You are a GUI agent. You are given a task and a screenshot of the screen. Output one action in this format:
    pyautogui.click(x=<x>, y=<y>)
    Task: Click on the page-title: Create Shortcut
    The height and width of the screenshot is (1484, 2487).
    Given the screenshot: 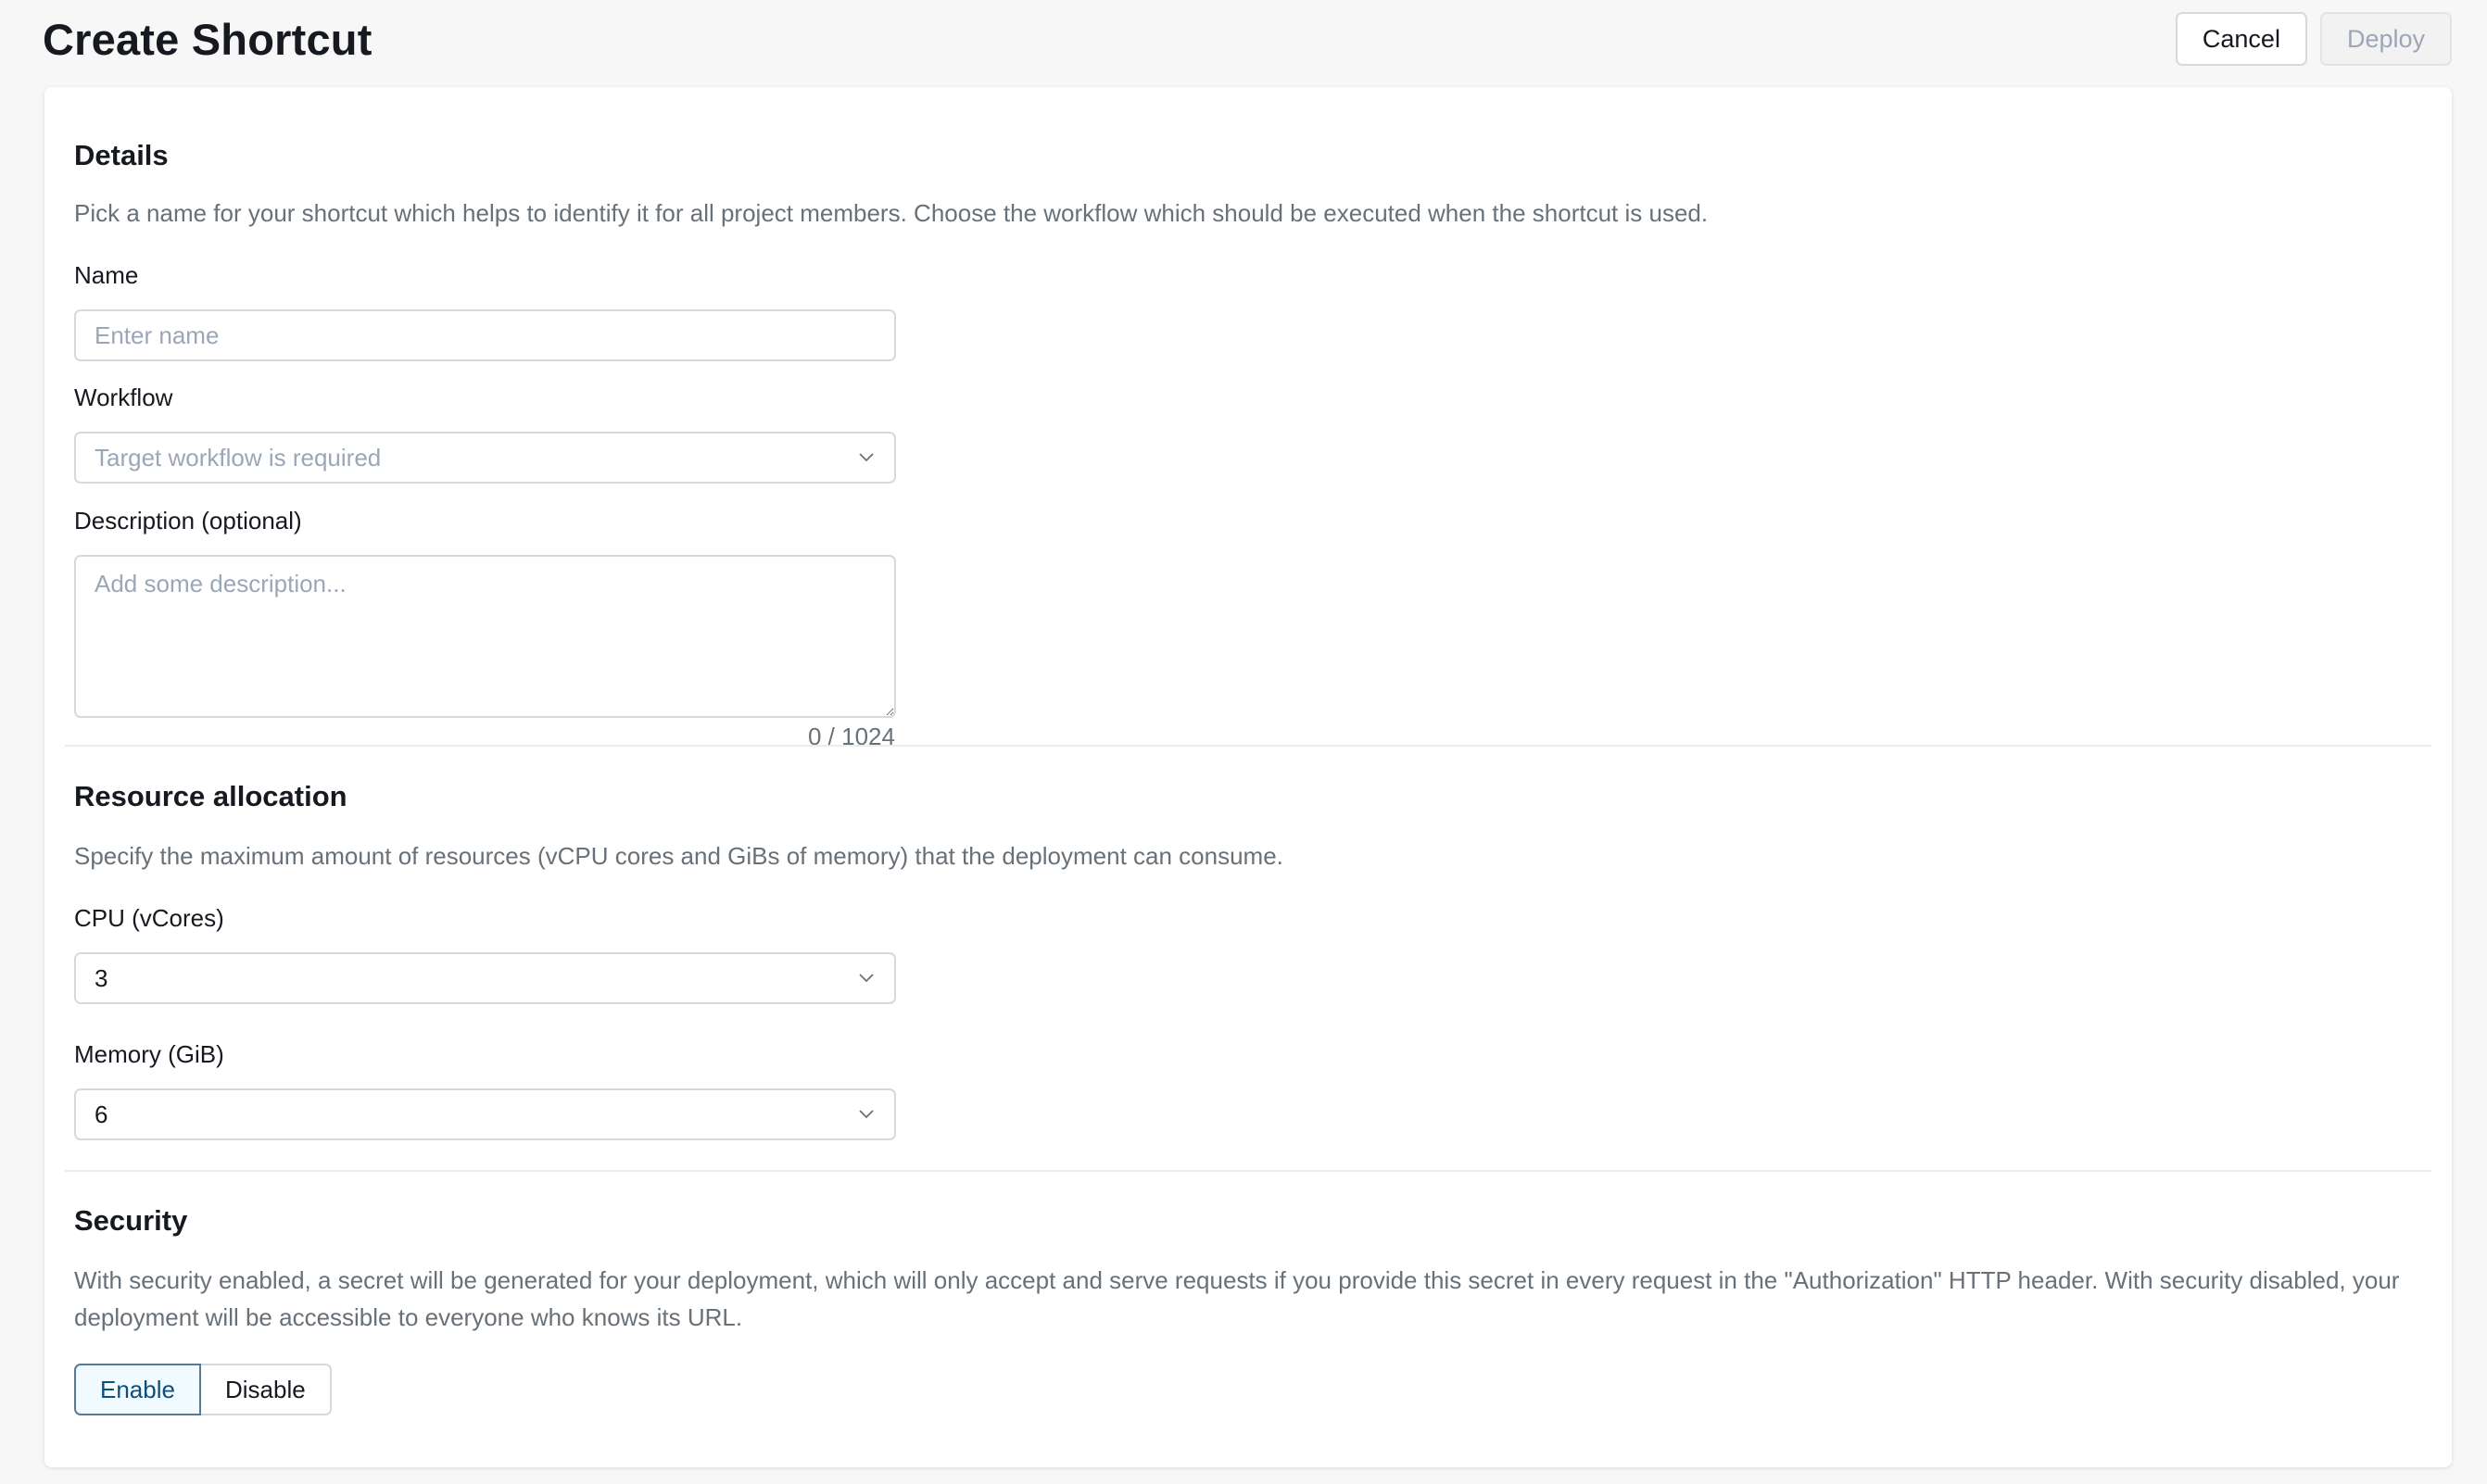 What is the action you would take?
    pyautogui.click(x=208, y=39)
    